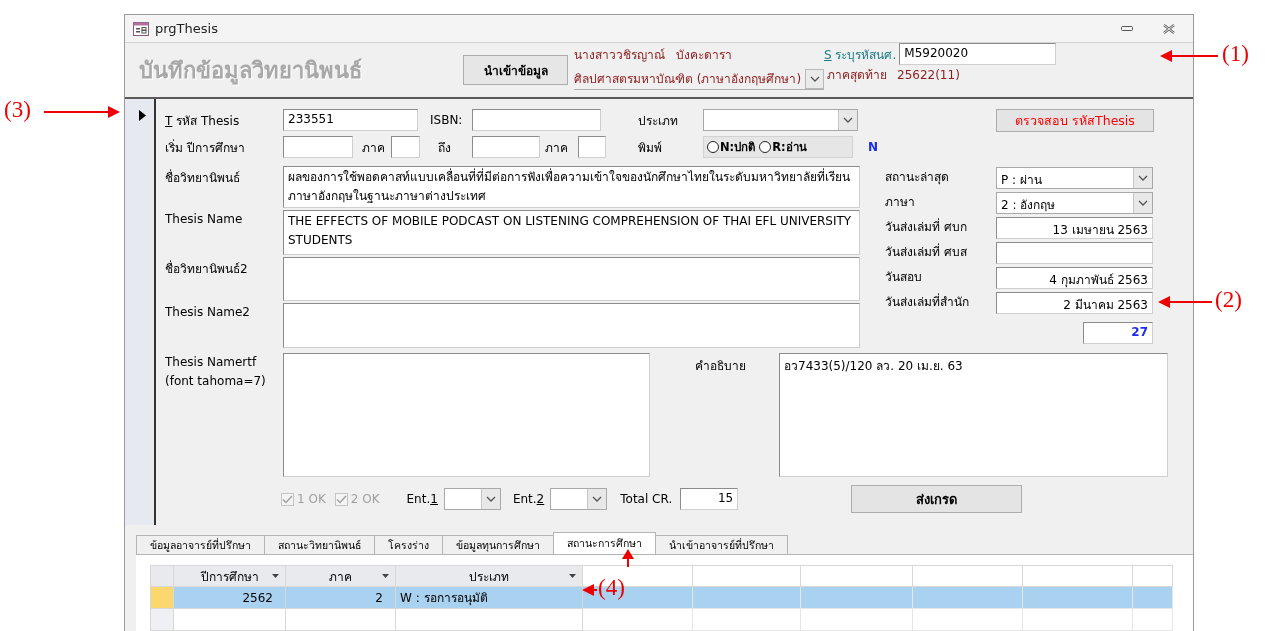  Describe the element at coordinates (229, 576) in the screenshot. I see `column-header: ปีการศึกษา` at that location.